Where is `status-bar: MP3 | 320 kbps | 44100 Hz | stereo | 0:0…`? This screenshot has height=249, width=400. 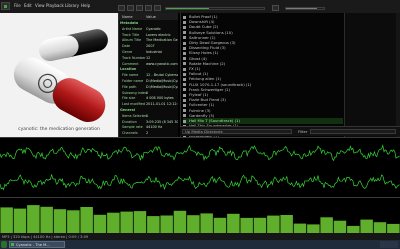 status-bar: MP3 | 320 kbps | 44100 Hz | stereo | 0:0… is located at coordinates (200, 236).